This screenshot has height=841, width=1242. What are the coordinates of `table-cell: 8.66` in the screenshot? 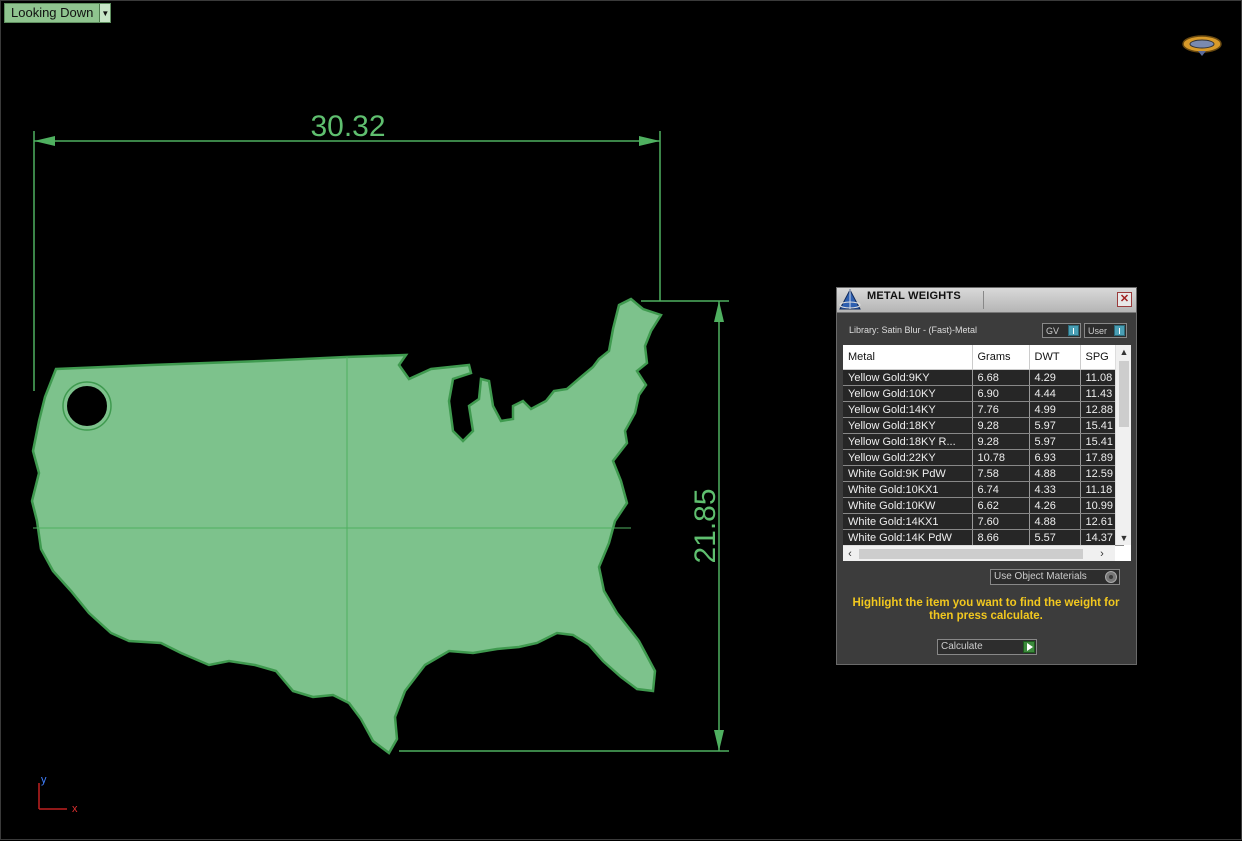 It's located at (1001, 537).